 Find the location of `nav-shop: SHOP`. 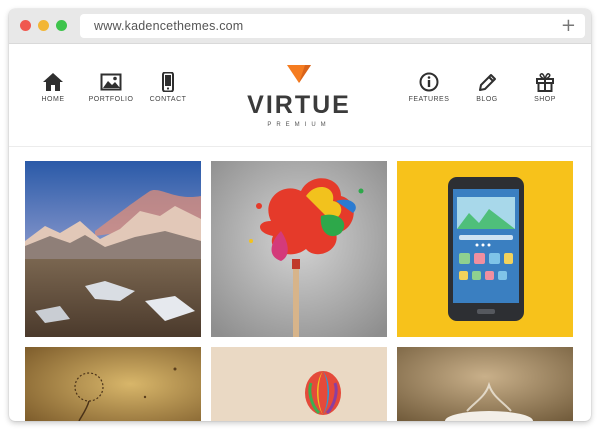

nav-shop: SHOP is located at coordinates (545, 87).